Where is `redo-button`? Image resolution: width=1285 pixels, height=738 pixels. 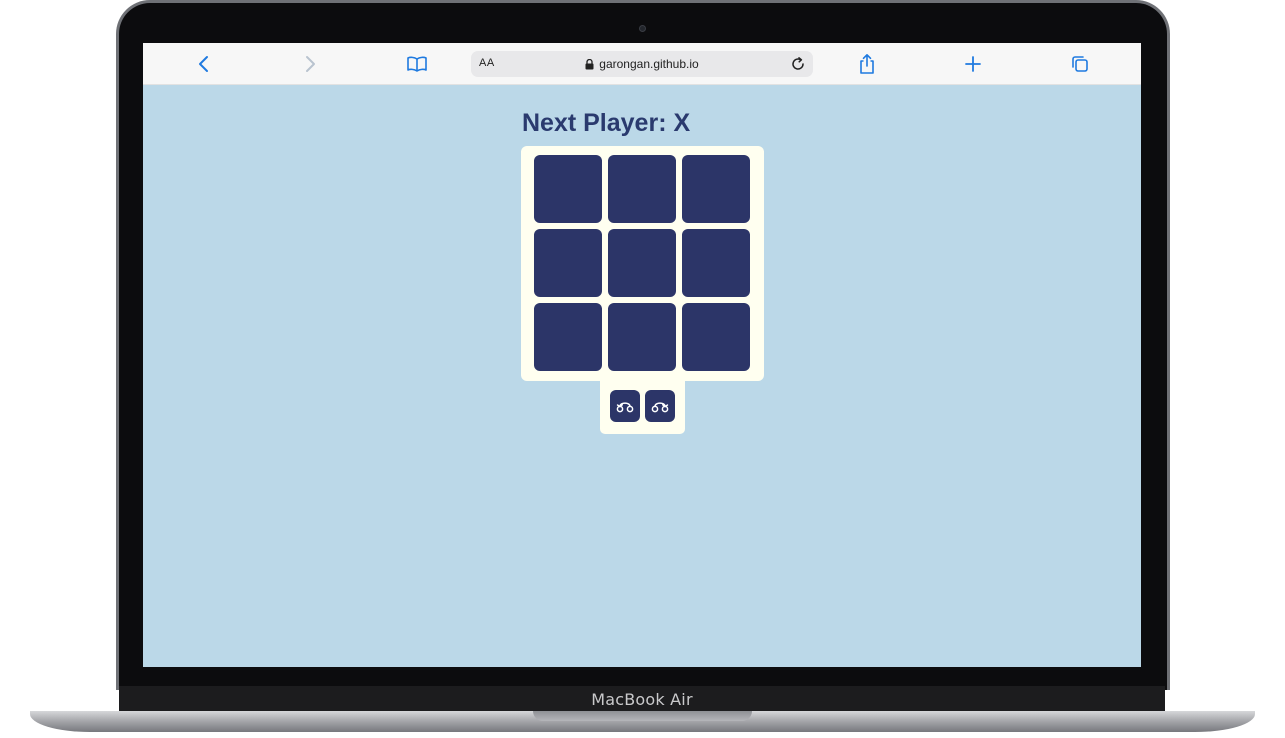
redo-button is located at coordinates (660, 406).